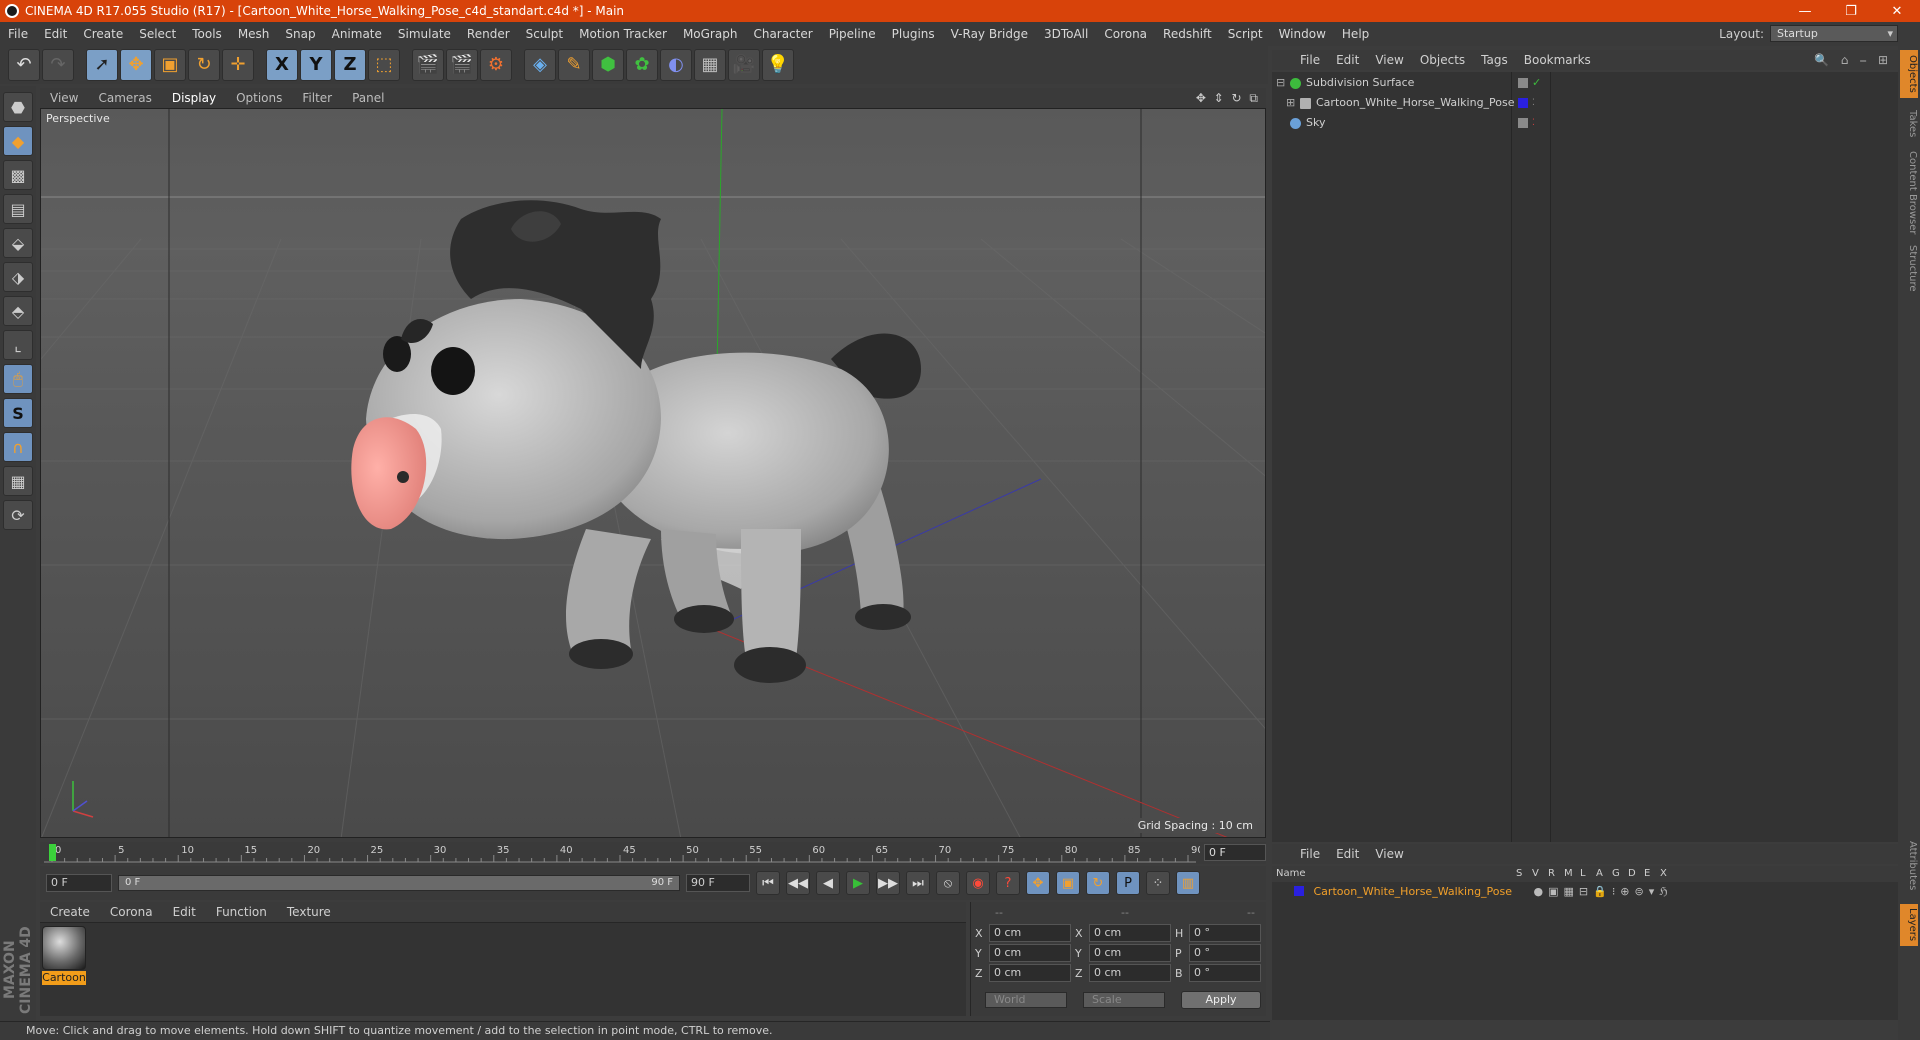  What do you see at coordinates (52, 852) in the screenshot?
I see `timeline-playhead` at bounding box center [52, 852].